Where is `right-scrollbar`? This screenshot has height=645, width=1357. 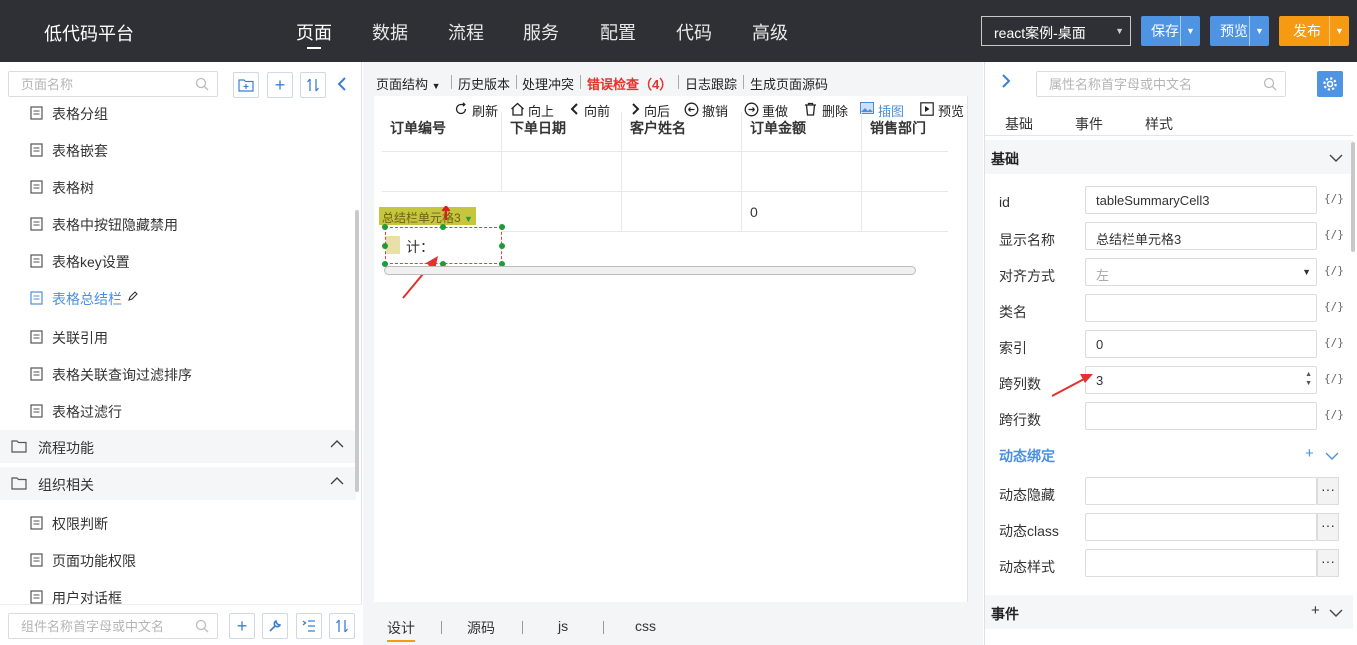
right-scrollbar is located at coordinates (1353, 197).